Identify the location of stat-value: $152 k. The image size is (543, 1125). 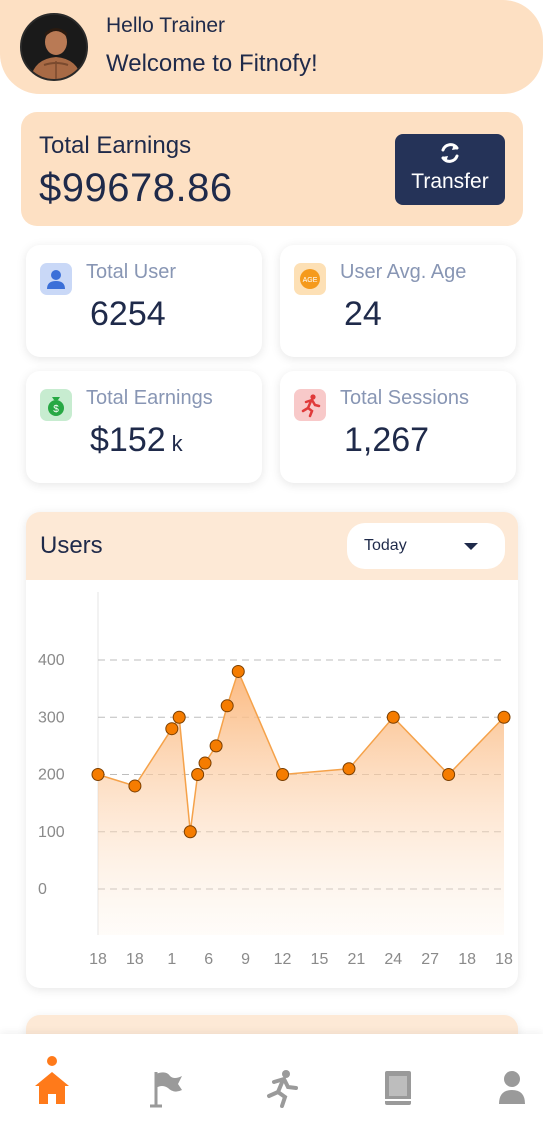
(136, 440).